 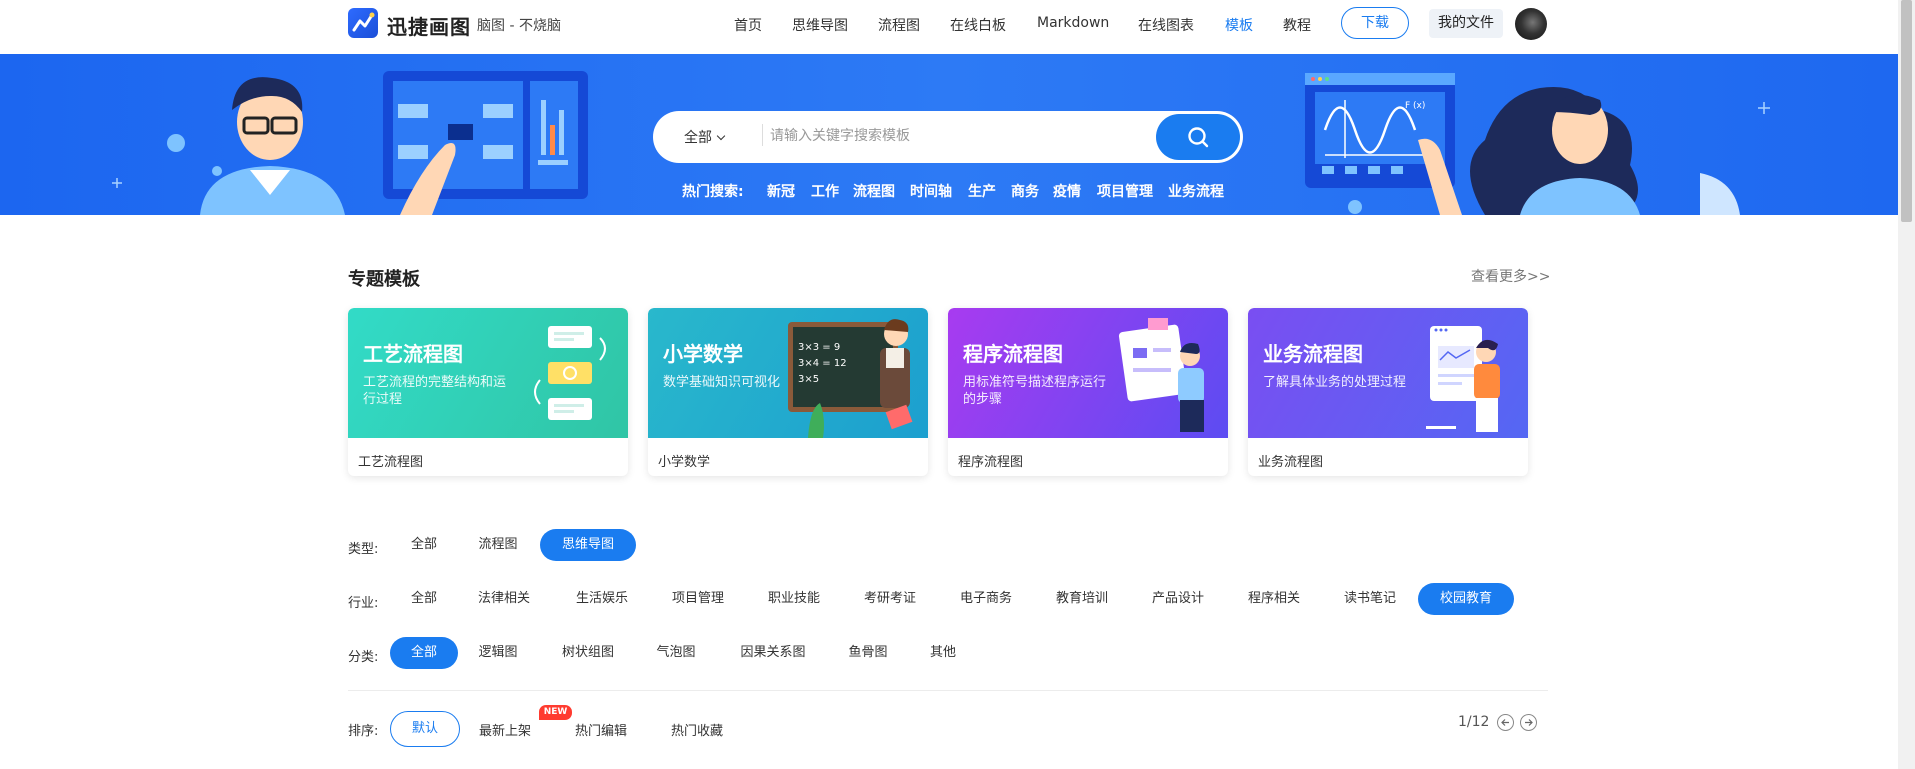 I want to click on filter-category-tree: 树状组图, so click(x=588, y=653).